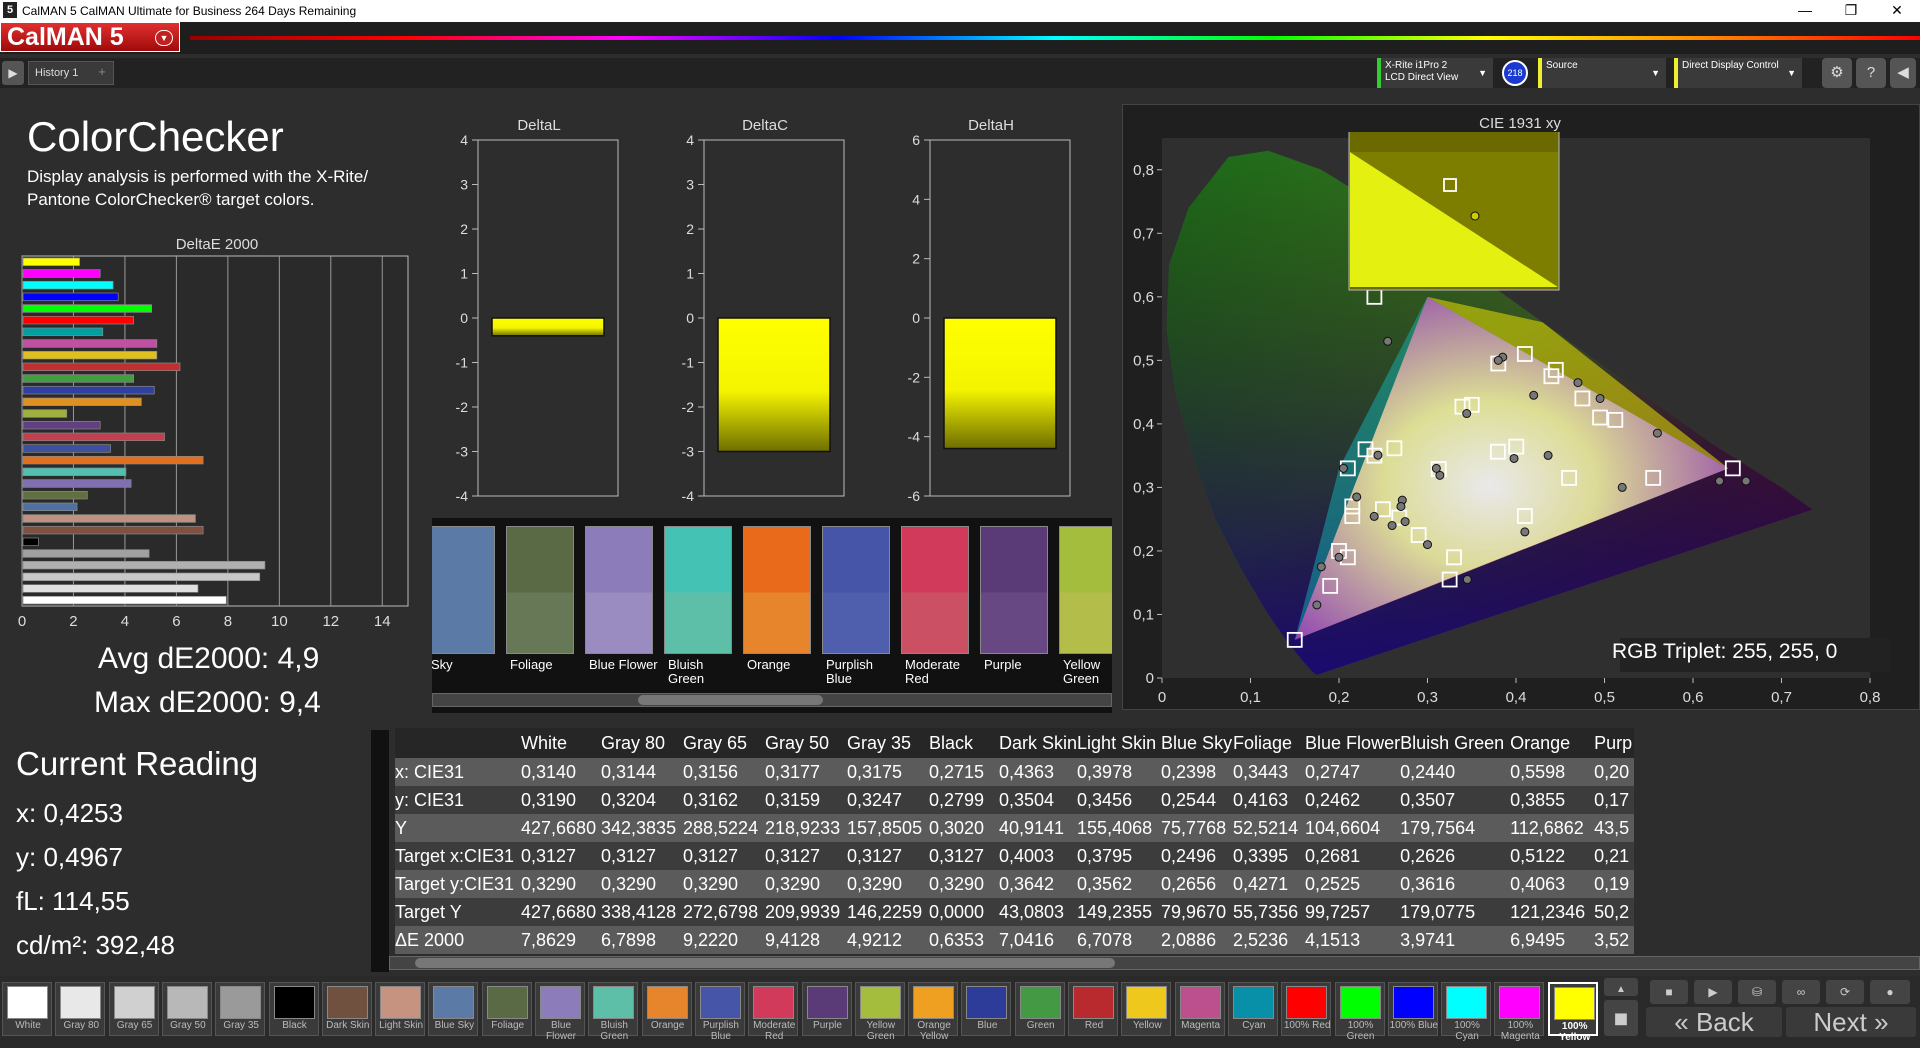  I want to click on bottom-swatch-button: Orange, so click(666, 1009).